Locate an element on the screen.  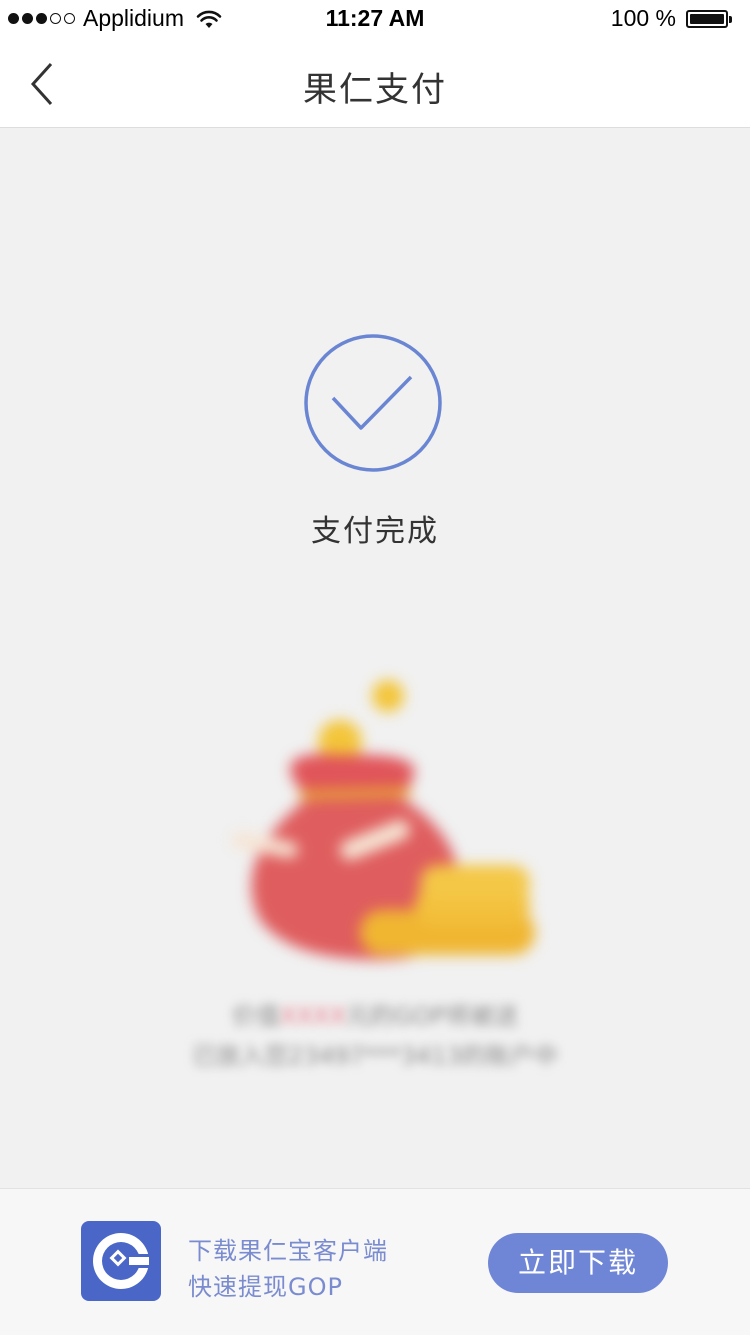
battery-icon is located at coordinates (709, 18).